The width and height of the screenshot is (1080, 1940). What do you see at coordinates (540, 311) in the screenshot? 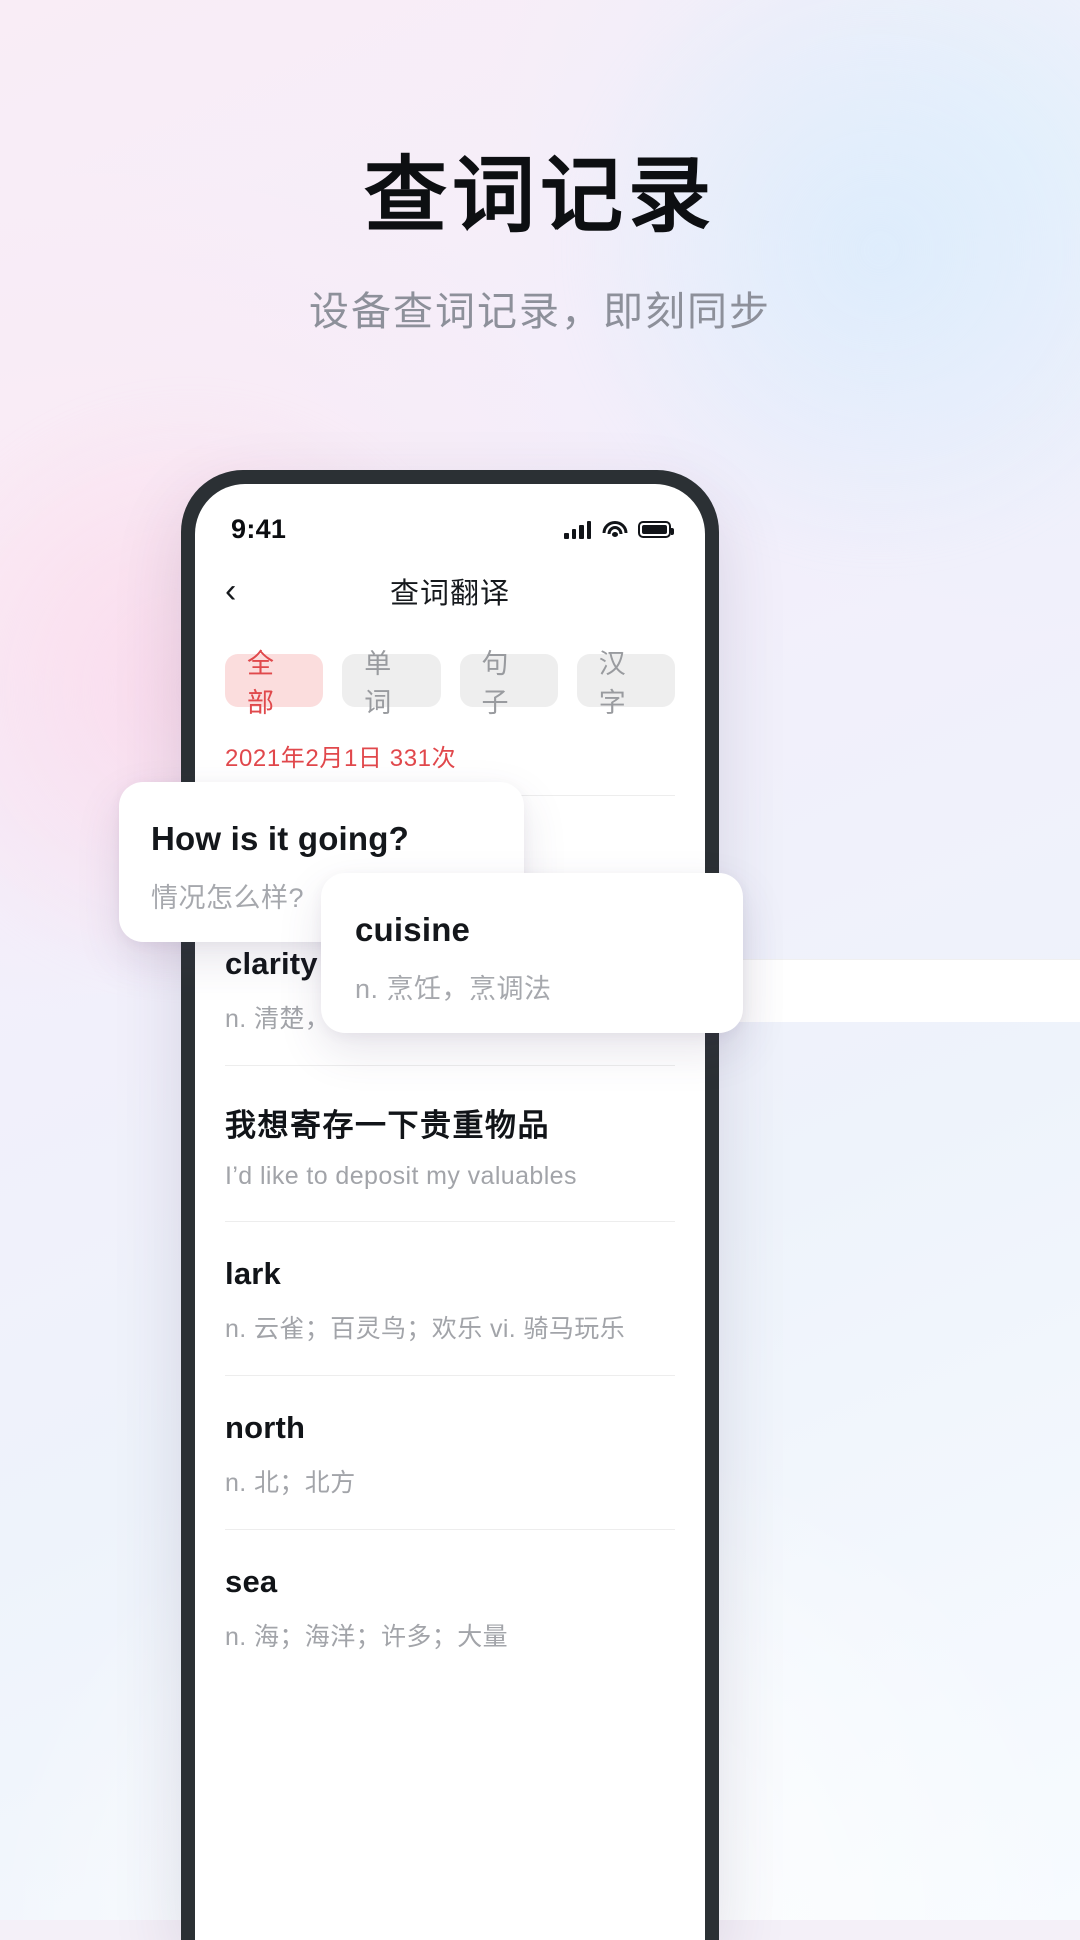
I see `page-subtitle: 设备查词记录，即刻同步` at bounding box center [540, 311].